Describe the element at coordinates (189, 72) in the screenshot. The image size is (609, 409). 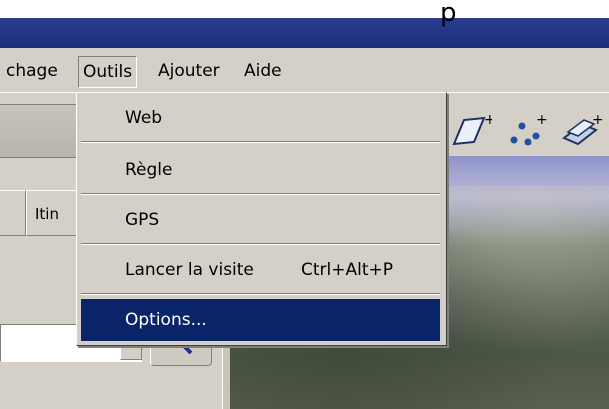
I see `menu-ajouter: Ajouter` at that location.